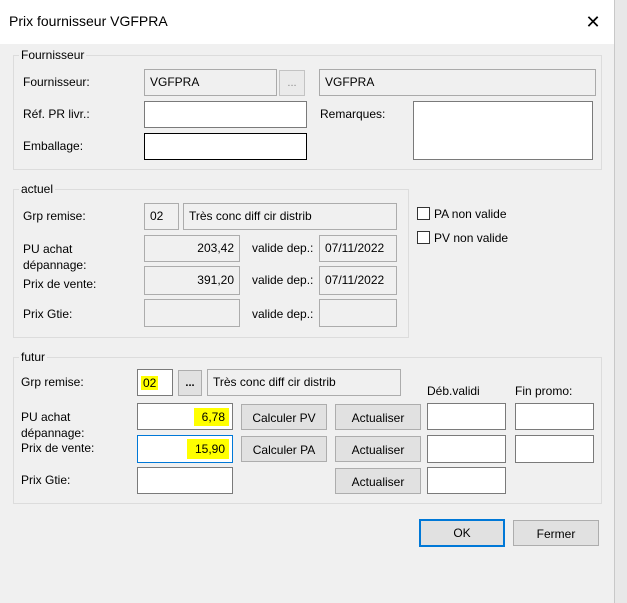 Image resolution: width=627 pixels, height=603 pixels. What do you see at coordinates (554, 449) in the screenshot?
I see `fin-promo-pv-input` at bounding box center [554, 449].